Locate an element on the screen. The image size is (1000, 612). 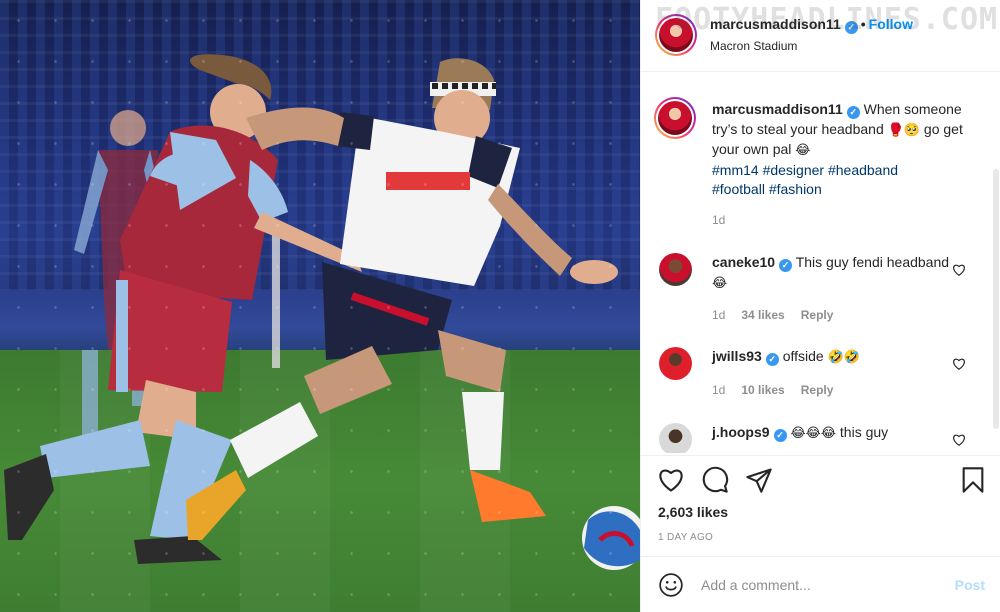
hashtag-link: #mm14 is located at coordinates (735, 170).